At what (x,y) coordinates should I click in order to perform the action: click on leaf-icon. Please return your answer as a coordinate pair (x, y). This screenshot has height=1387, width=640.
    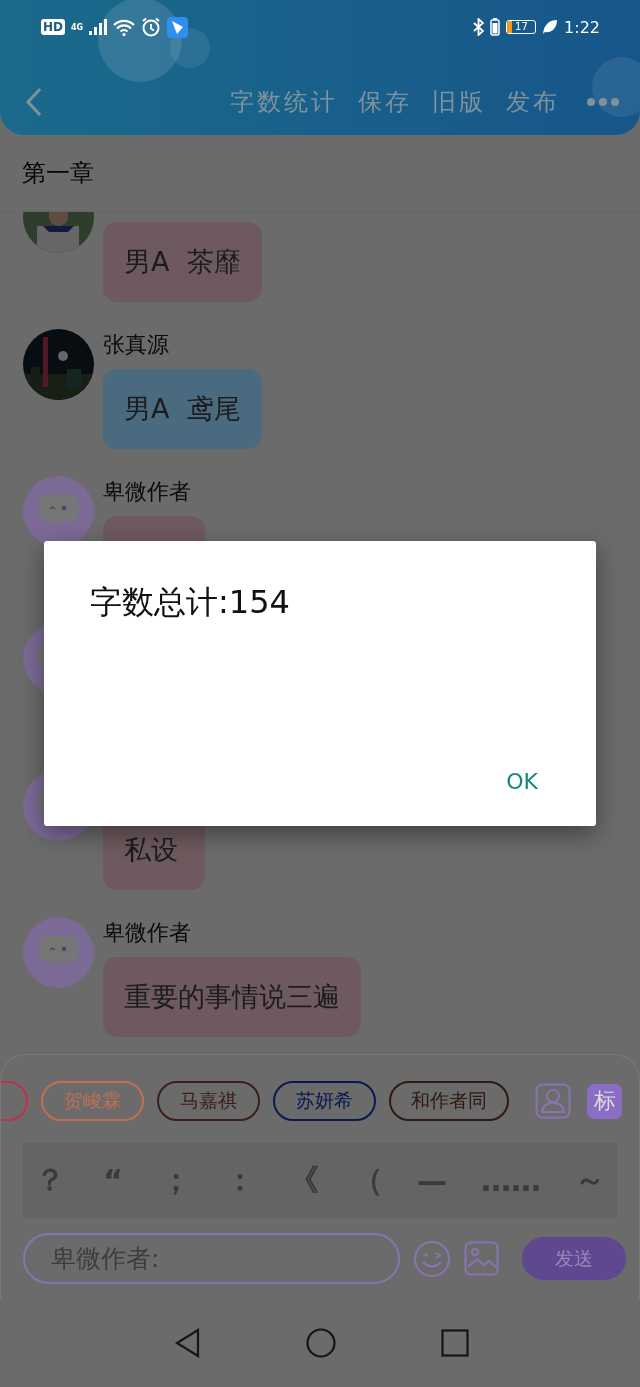
    Looking at the image, I should click on (550, 27).